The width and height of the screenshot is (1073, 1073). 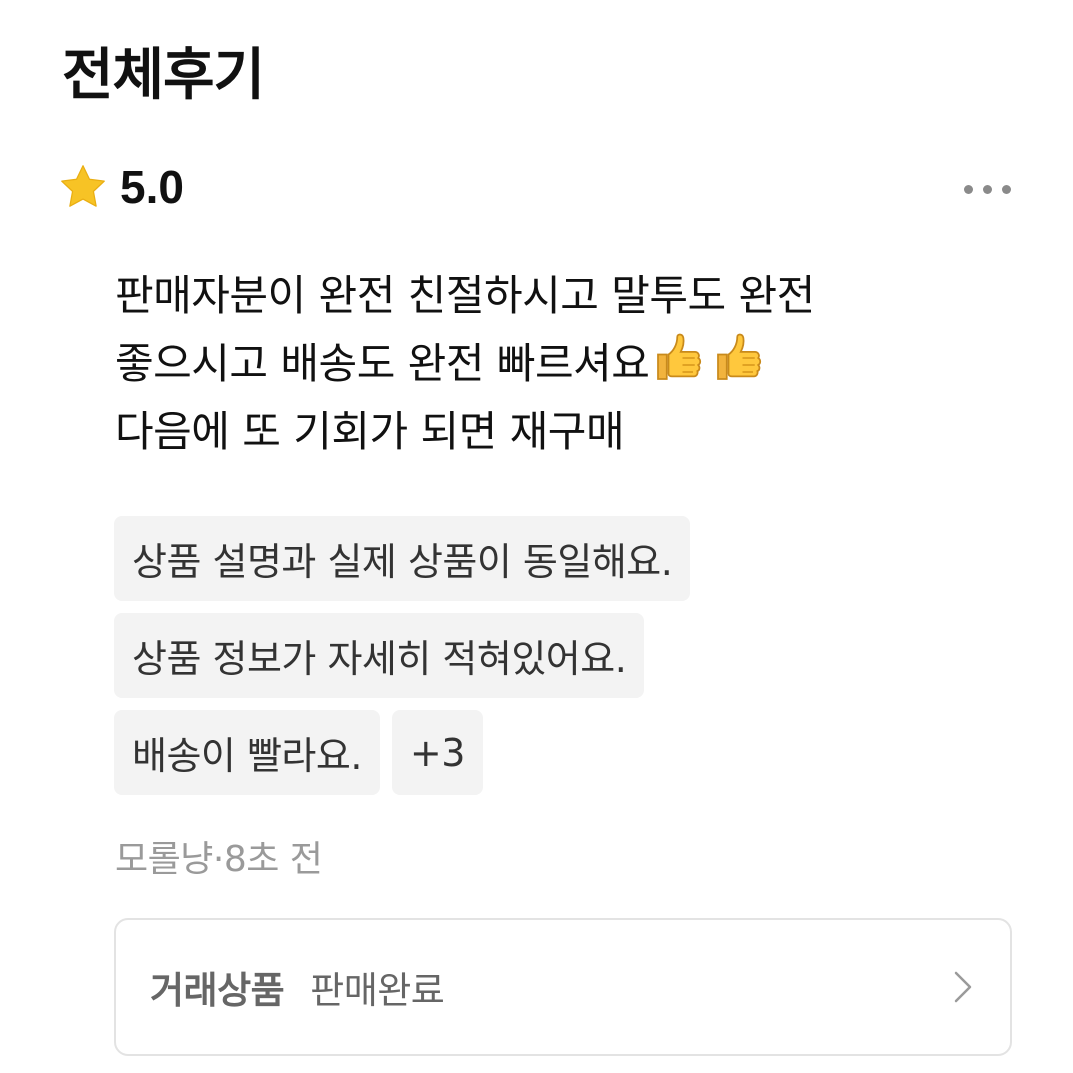 I want to click on review-text-line: 다음에 또 기회가 되면 재구매, so click(x=370, y=431).